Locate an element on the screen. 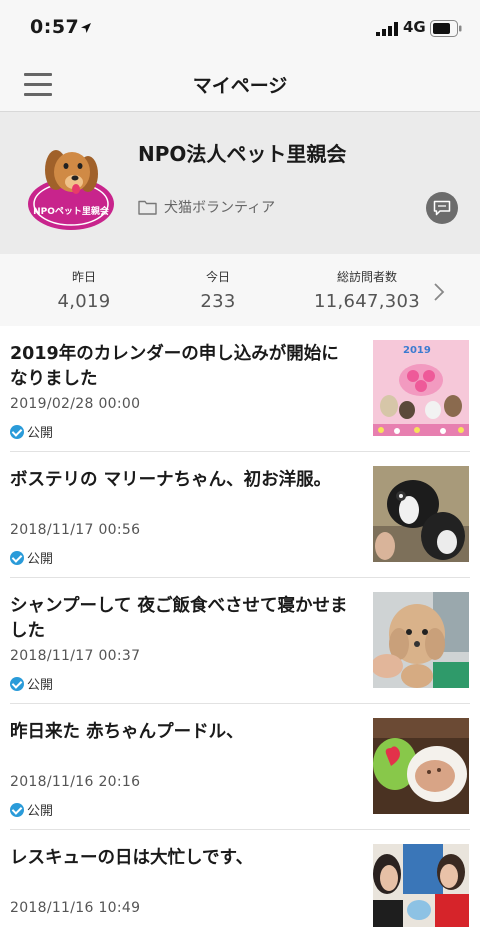 The width and height of the screenshot is (480, 927). location-arrow-icon is located at coordinates (86, 28).